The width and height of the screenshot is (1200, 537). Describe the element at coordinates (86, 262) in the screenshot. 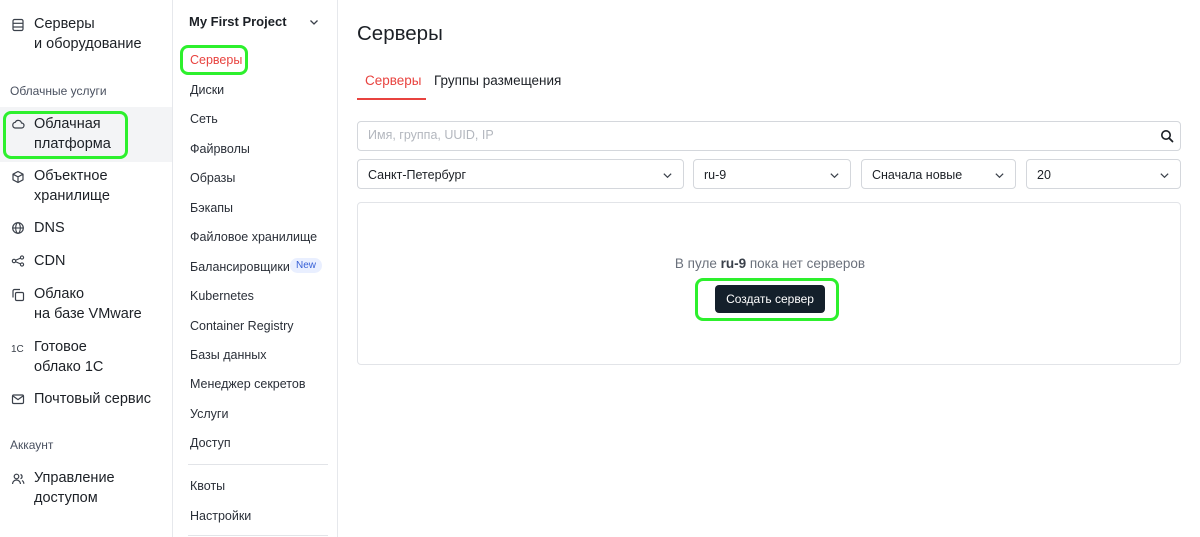

I see `sidebar-item-cdn: CDN` at that location.